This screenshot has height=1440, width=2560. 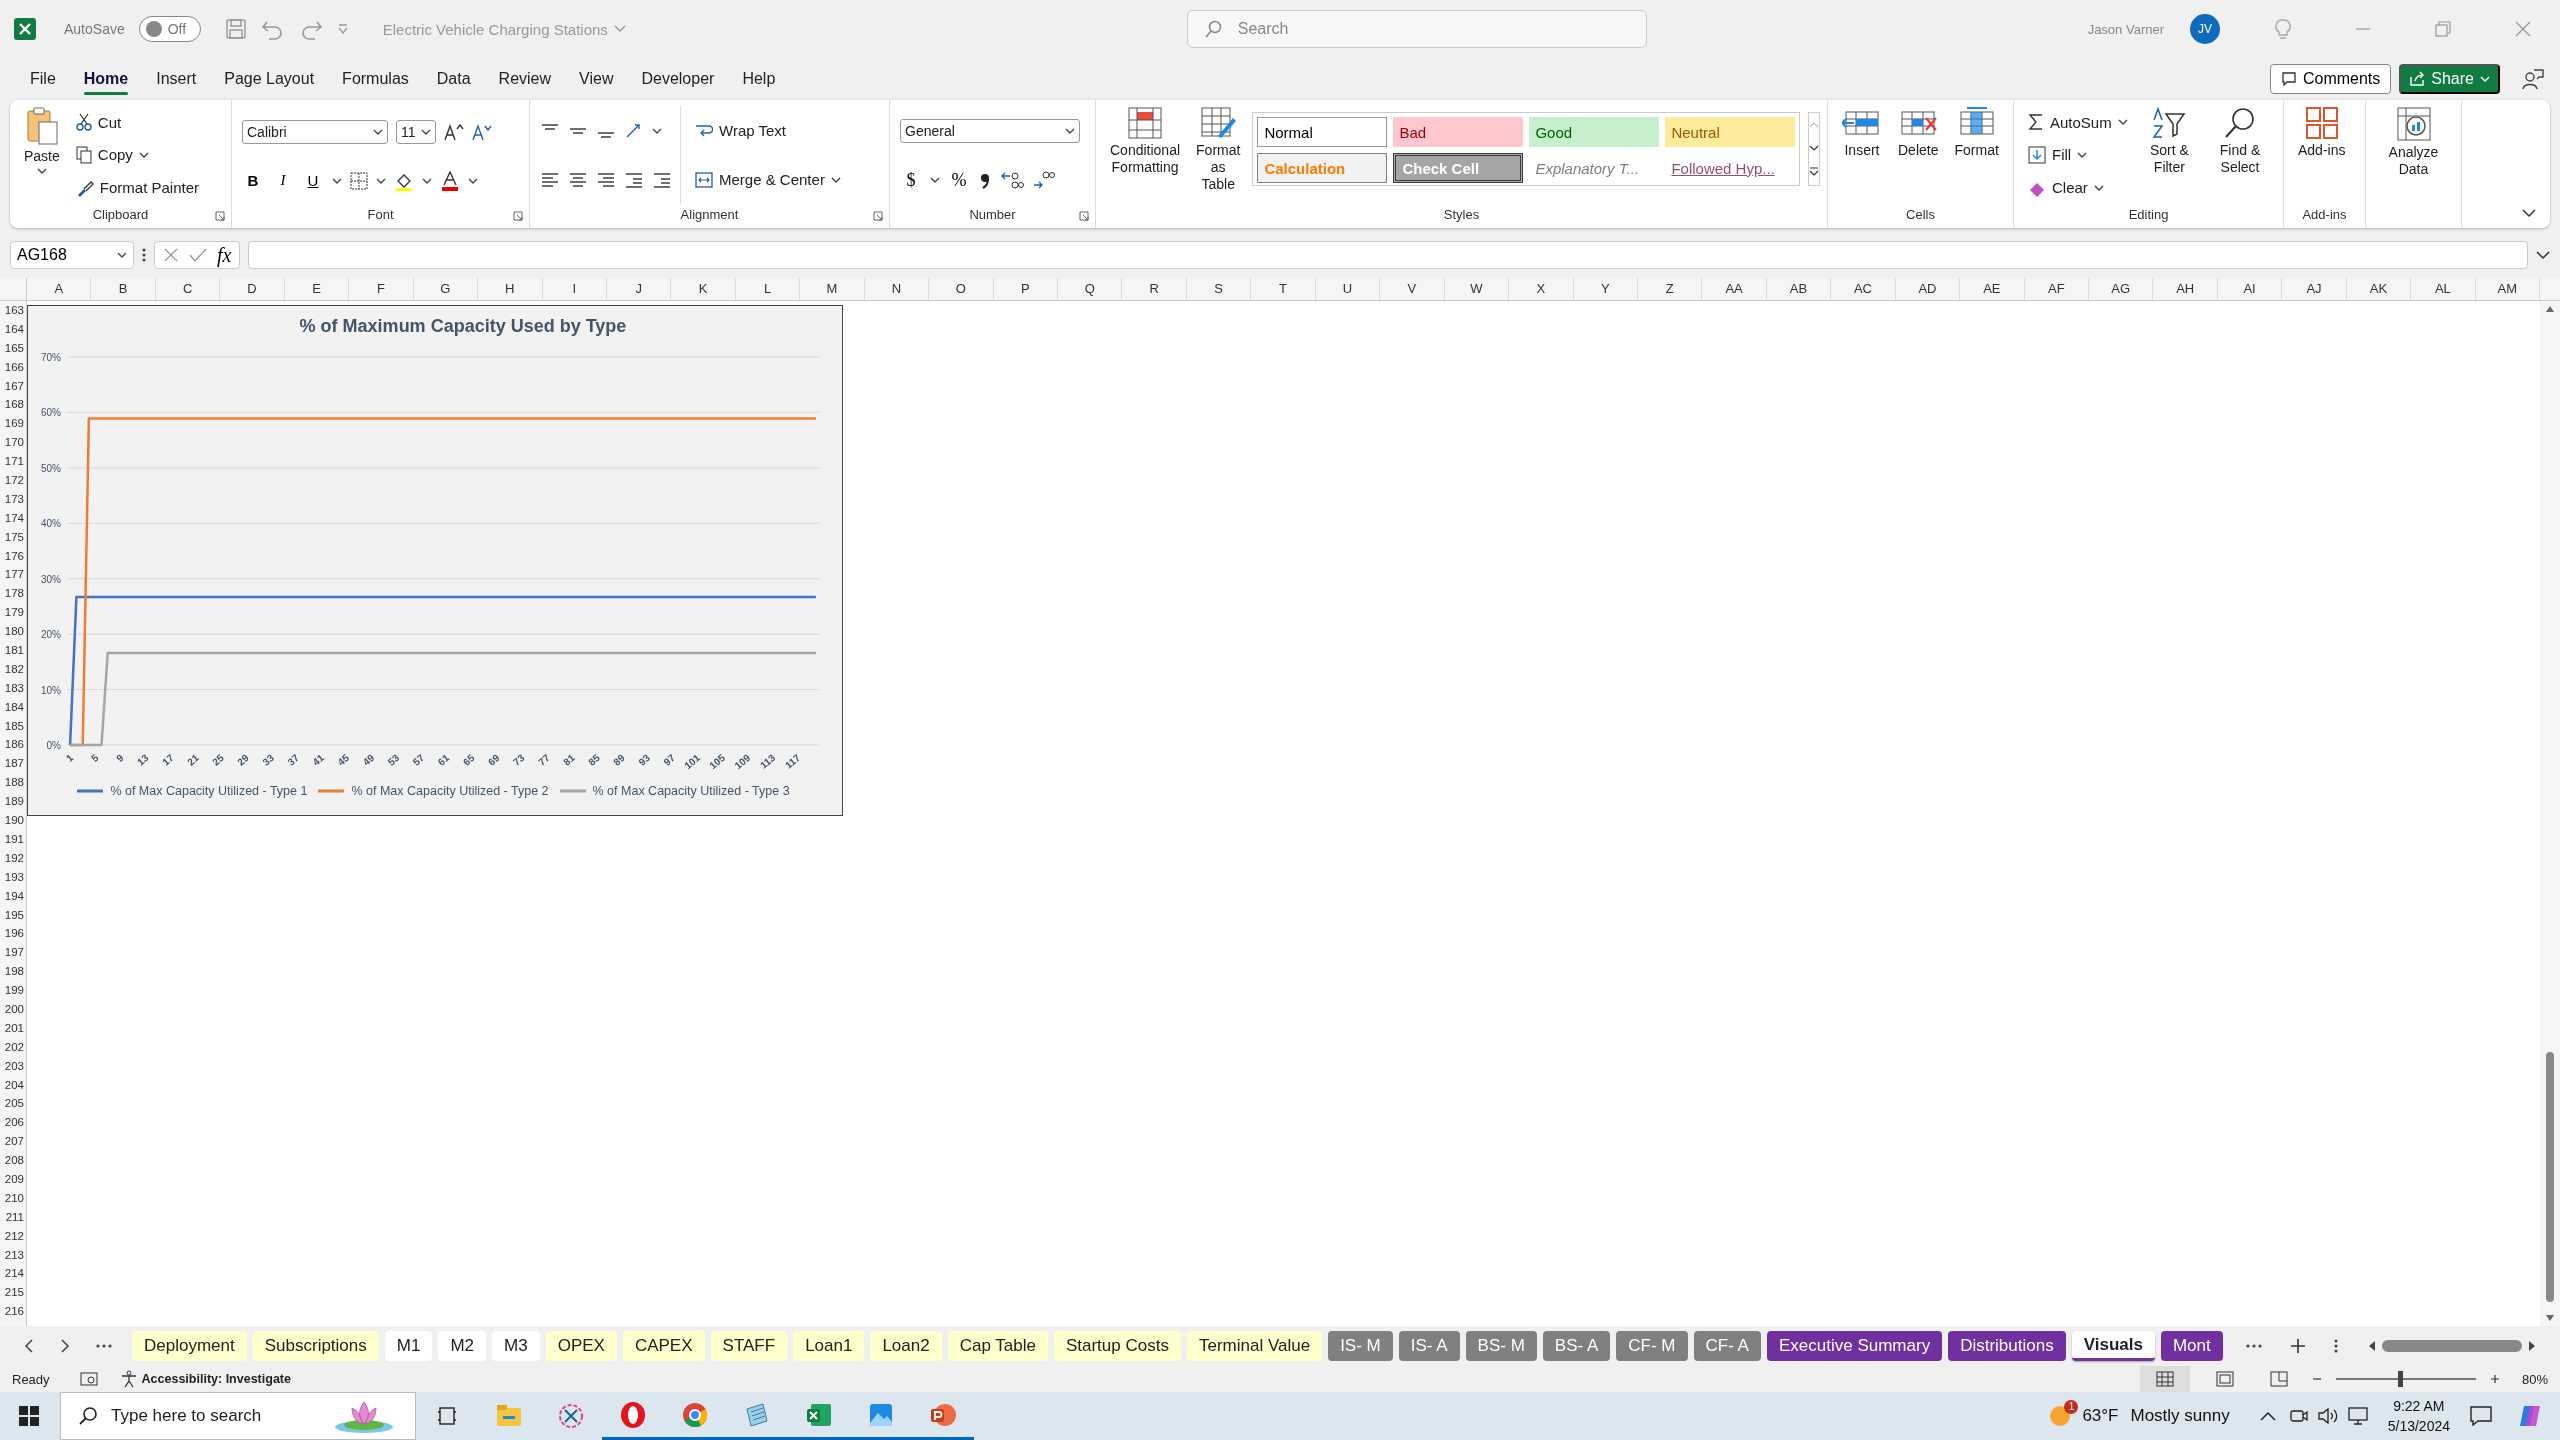 What do you see at coordinates (13, 1255) in the screenshot?
I see `row-header: 213` at bounding box center [13, 1255].